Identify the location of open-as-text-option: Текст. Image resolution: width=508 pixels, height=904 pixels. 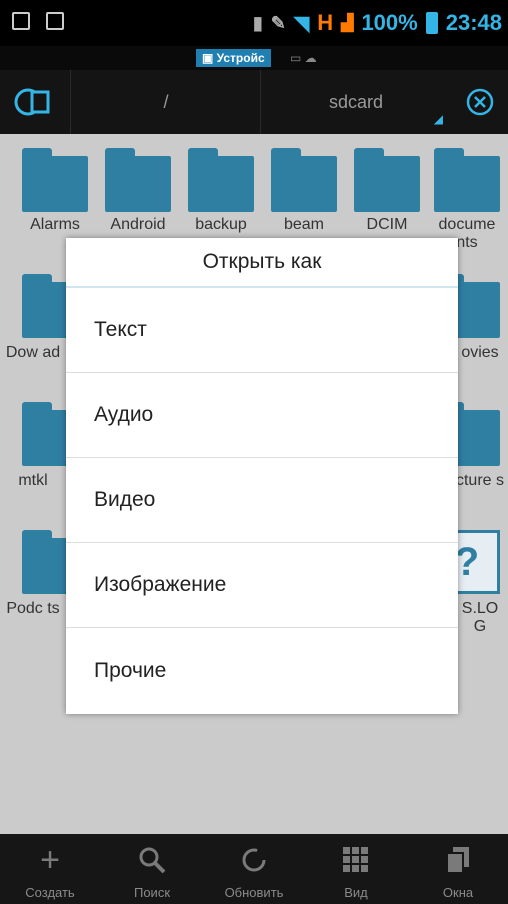
(262, 330).